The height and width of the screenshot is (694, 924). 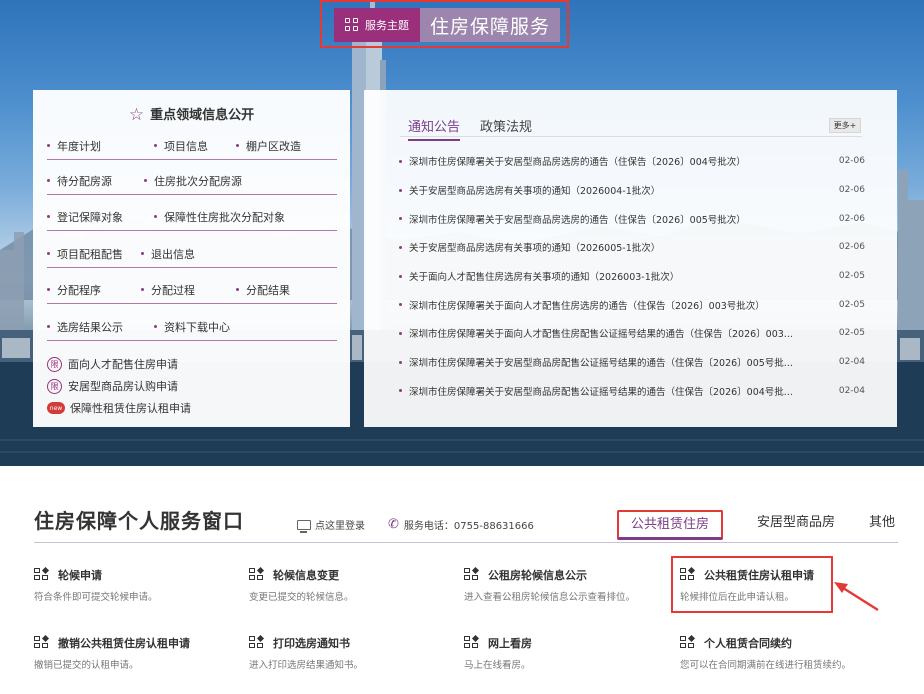 What do you see at coordinates (119, 408) in the screenshot?
I see `apply-rental-housing: new 保障性租赁住房认租申请` at bounding box center [119, 408].